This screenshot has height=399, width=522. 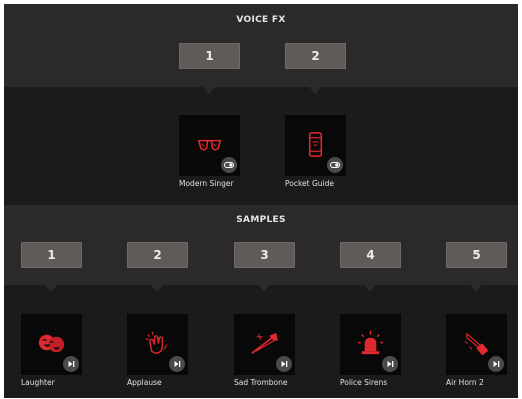 I want to click on siren-icon, so click(x=370, y=342).